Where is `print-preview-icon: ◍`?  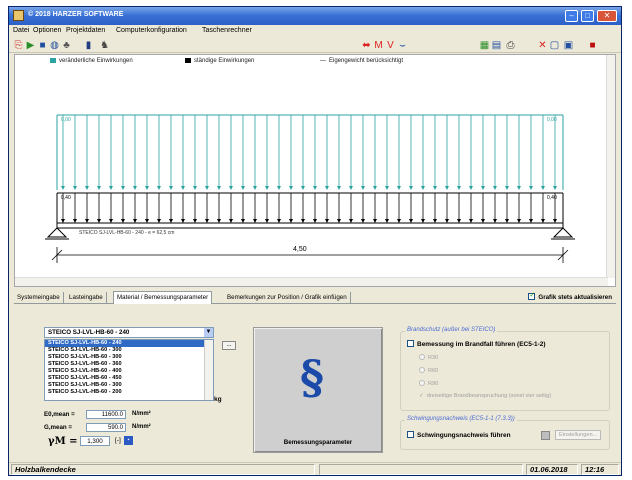
print-preview-icon: ◍ is located at coordinates (54, 45).